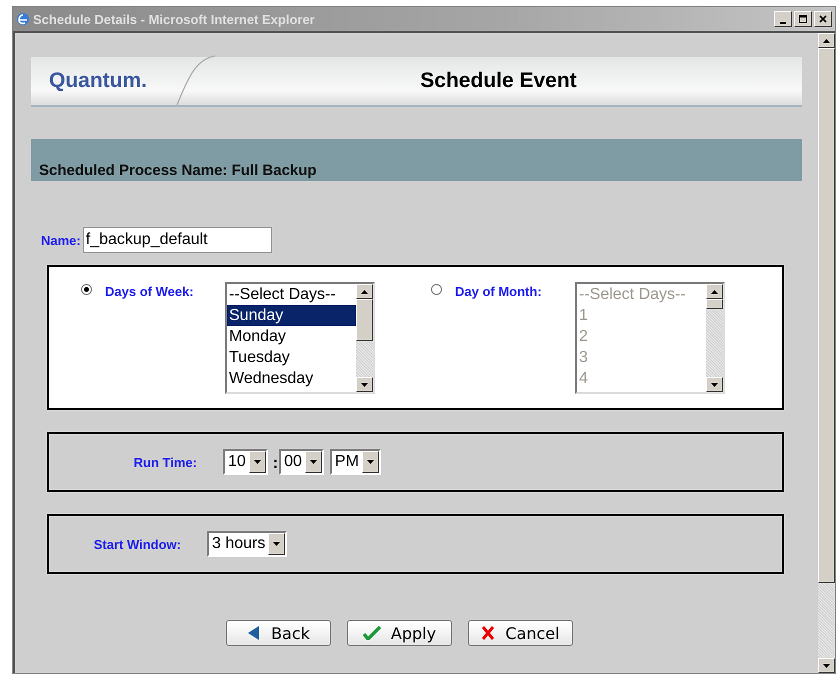 This screenshot has width=839, height=680. What do you see at coordinates (23, 19) in the screenshot?
I see `browser-icon` at bounding box center [23, 19].